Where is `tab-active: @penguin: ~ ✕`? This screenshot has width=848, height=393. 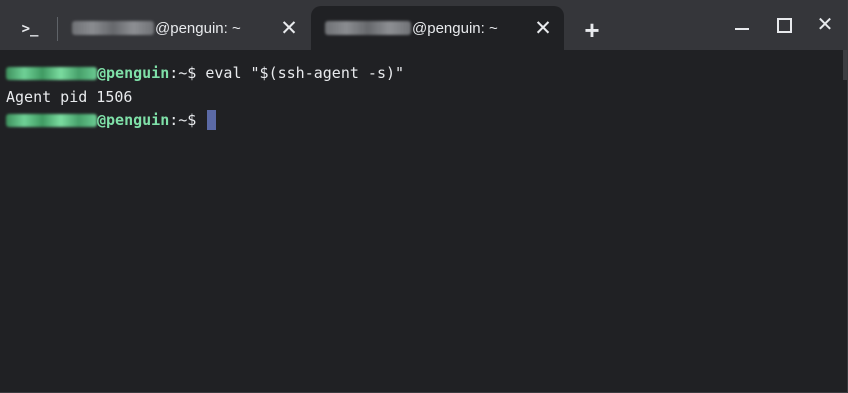
tab-active: @penguin: ~ ✕ is located at coordinates (437, 28).